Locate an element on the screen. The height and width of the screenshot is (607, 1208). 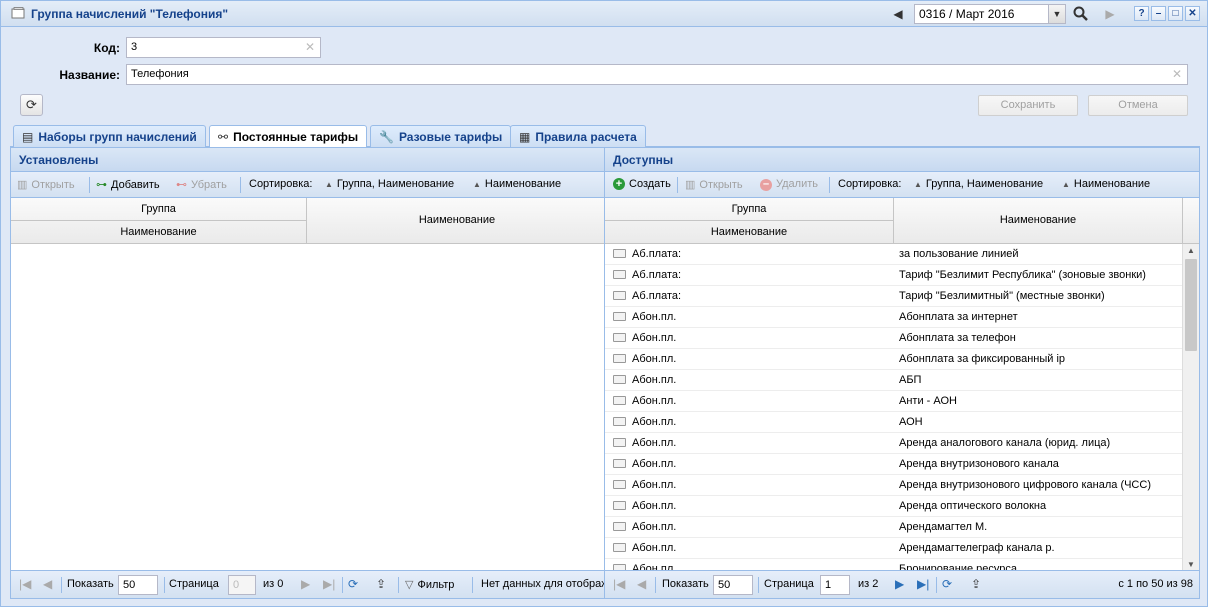
add-button: ⊶ Добавить is located at coordinates (128, 184).